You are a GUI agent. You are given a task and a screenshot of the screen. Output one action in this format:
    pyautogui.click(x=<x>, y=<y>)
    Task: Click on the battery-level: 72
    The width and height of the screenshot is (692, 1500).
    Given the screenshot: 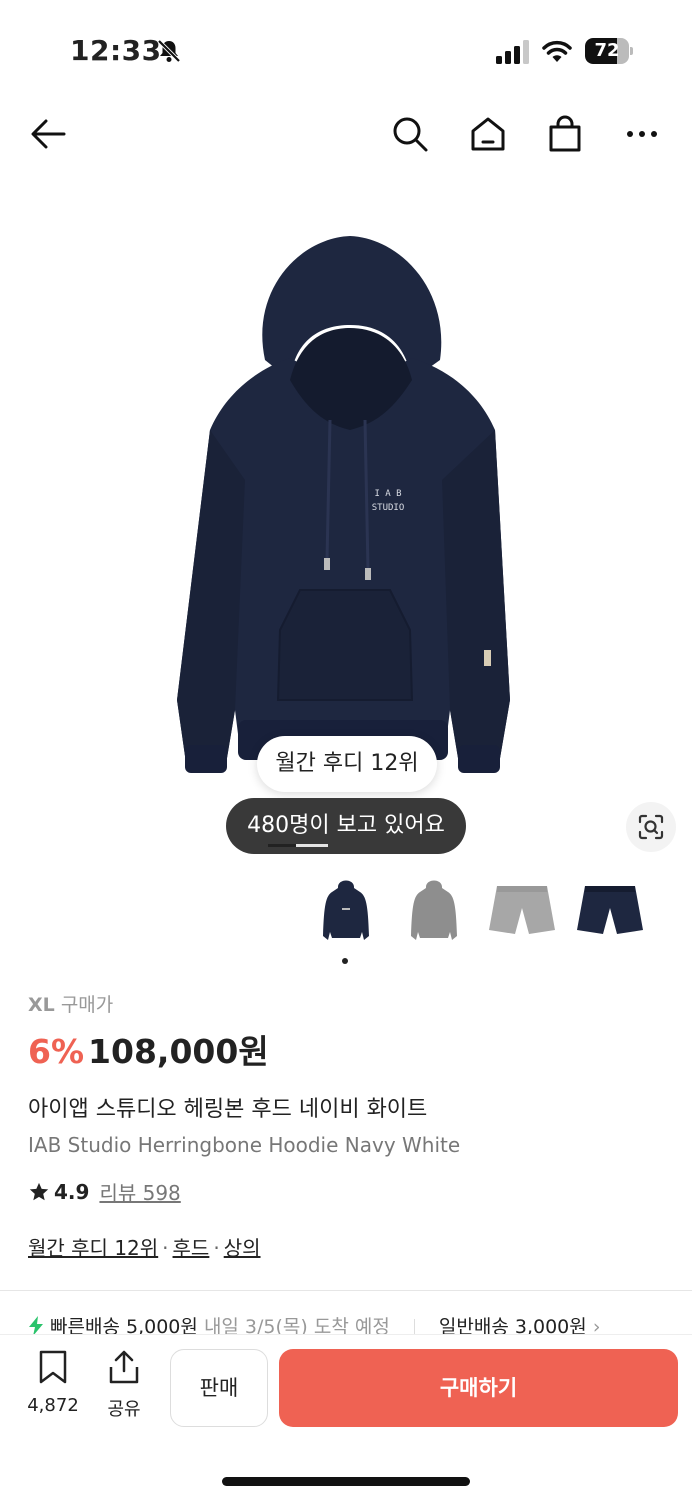 What is the action you would take?
    pyautogui.click(x=607, y=50)
    